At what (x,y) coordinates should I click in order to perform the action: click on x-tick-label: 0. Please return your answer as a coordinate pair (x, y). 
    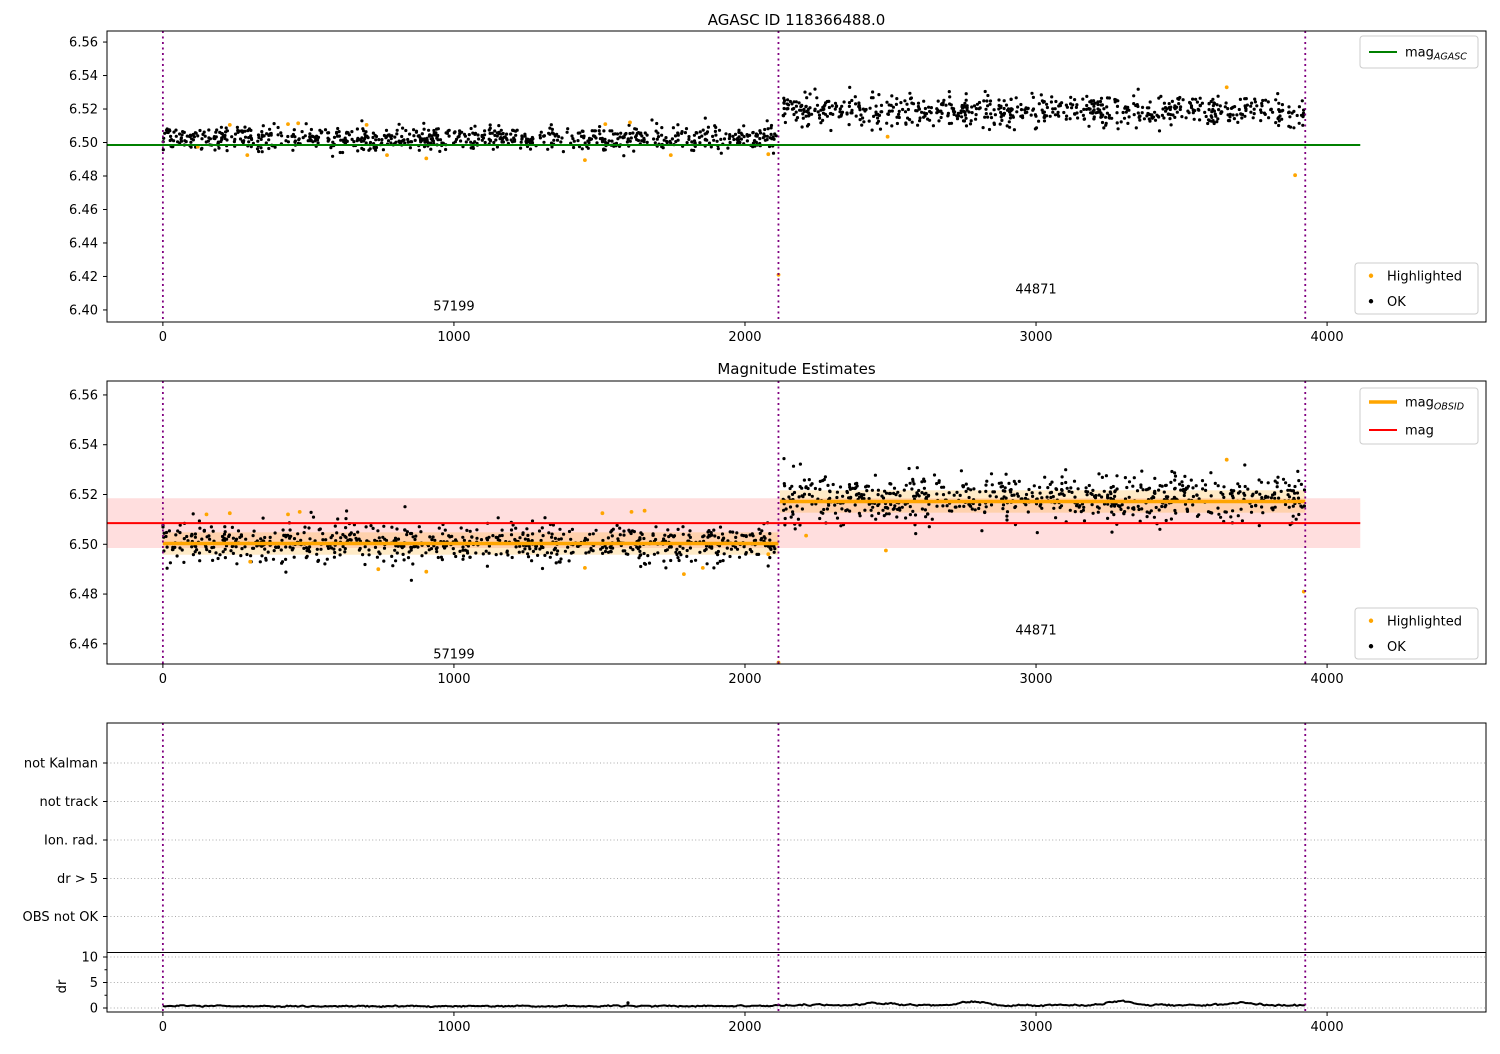
    Looking at the image, I should click on (163, 337).